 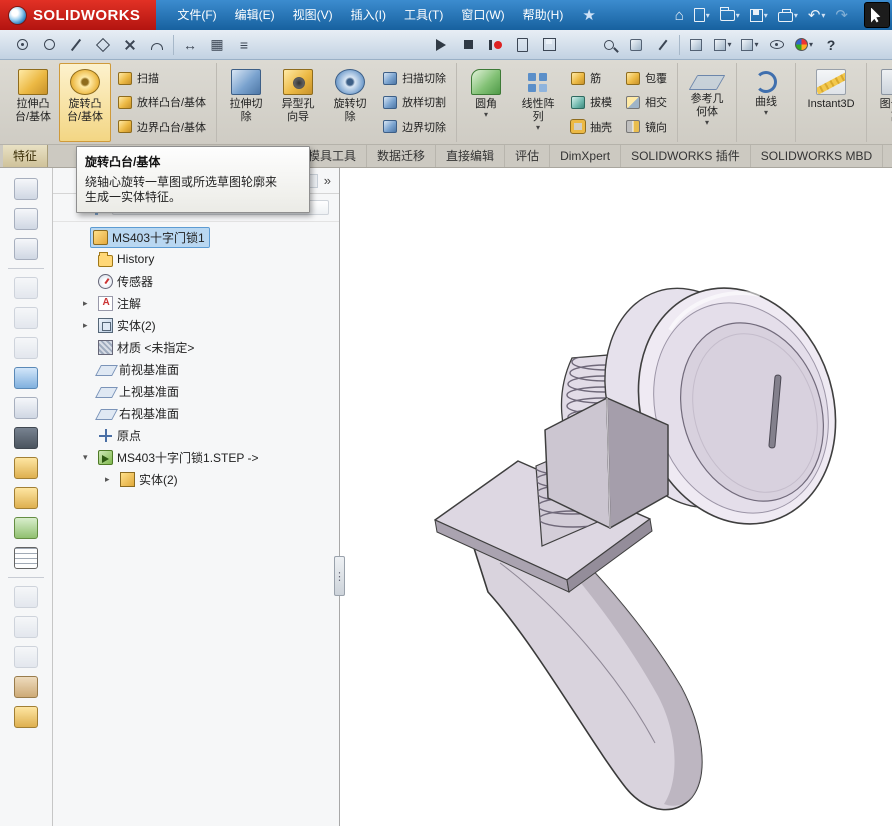 What do you see at coordinates (196, 347) in the screenshot?
I see `tree-item-material: 材质 <未指定>` at bounding box center [196, 347].